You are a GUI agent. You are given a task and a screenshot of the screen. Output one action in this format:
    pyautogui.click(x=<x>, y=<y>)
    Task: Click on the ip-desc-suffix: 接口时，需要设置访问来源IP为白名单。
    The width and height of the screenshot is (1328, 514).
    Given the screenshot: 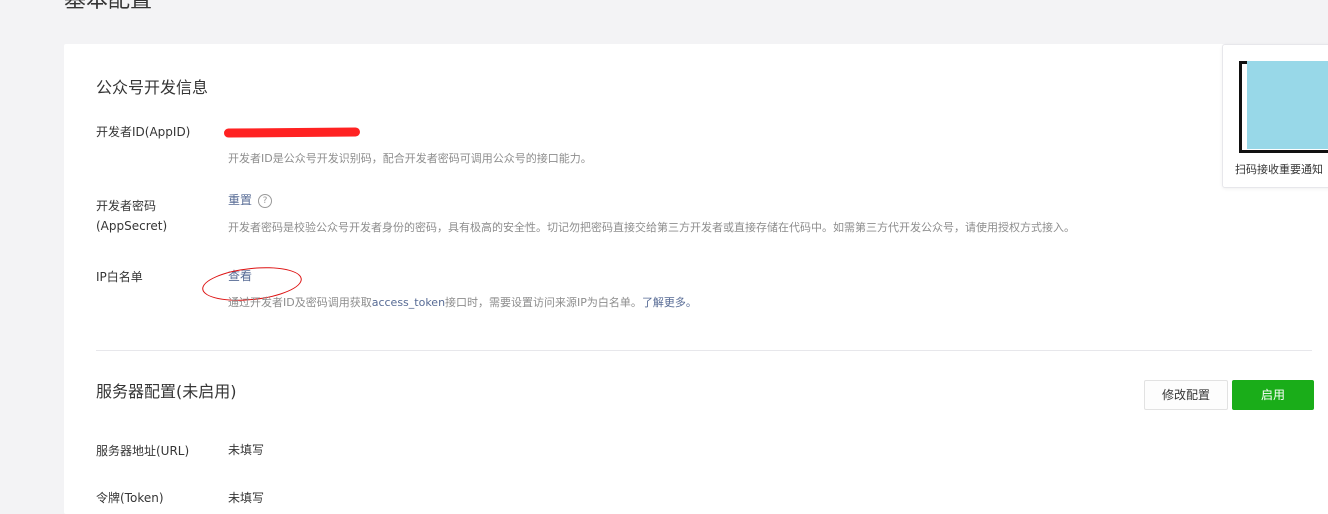 What is the action you would take?
    pyautogui.click(x=543, y=302)
    